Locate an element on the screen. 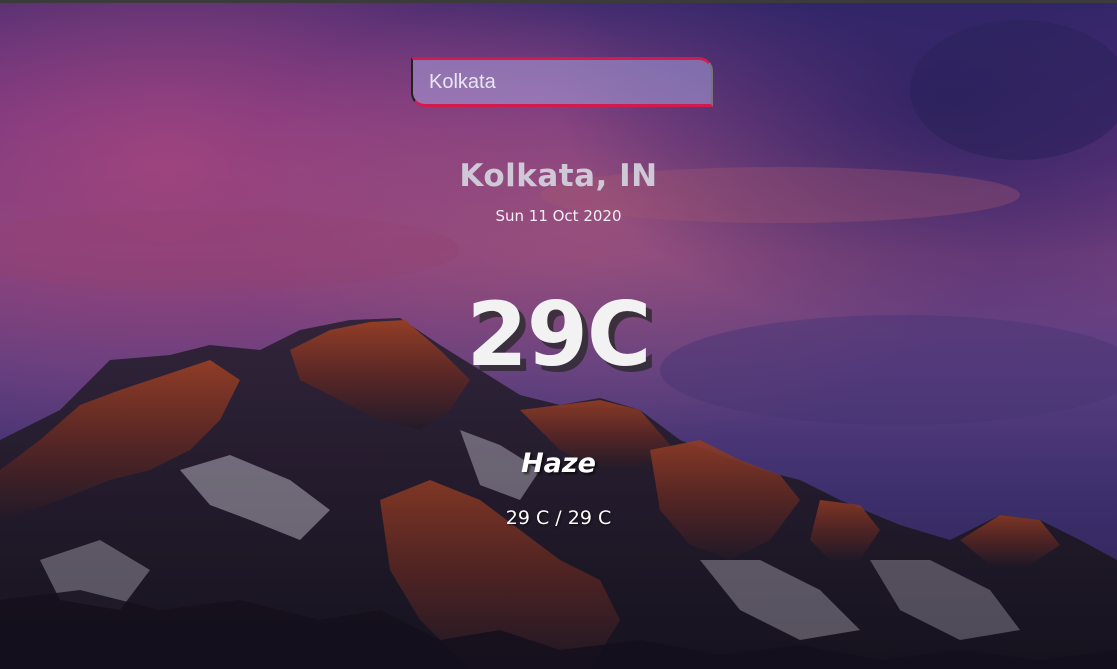 This screenshot has width=1117, height=669. weather-condition: Haze is located at coordinates (558, 463).